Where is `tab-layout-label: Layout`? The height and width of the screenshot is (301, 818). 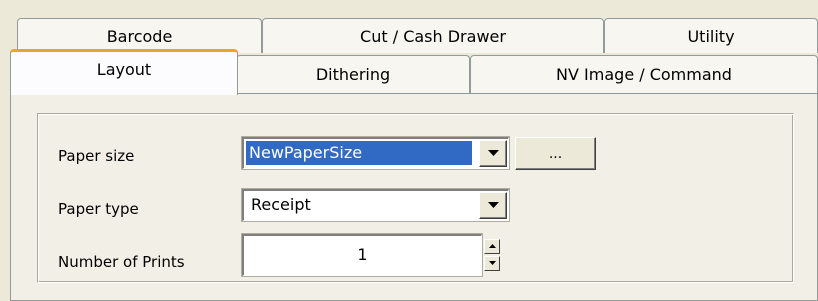 tab-layout-label: Layout is located at coordinates (124, 69).